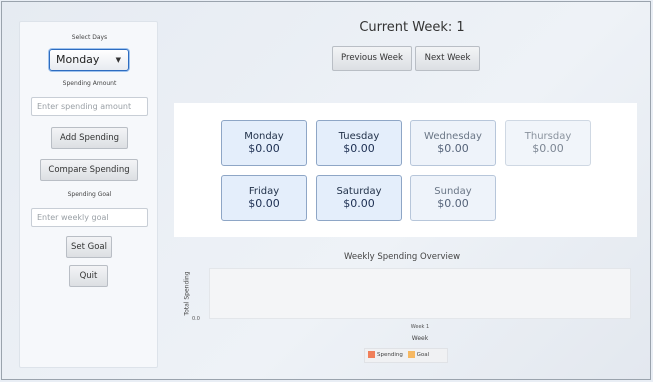 Image resolution: width=653 pixels, height=382 pixels. Describe the element at coordinates (411, 354) in the screenshot. I see `legend-swatch-goal` at that location.